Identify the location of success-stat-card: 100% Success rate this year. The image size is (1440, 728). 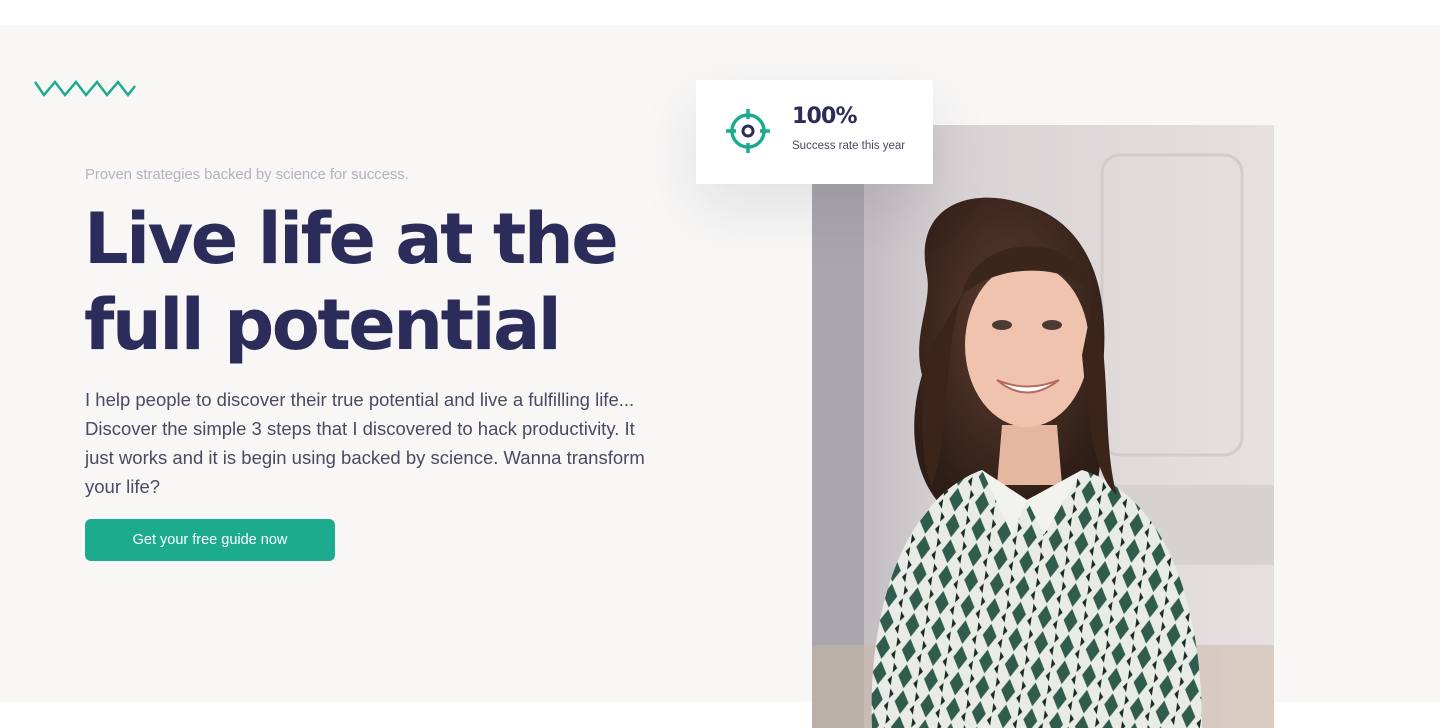
(814, 132).